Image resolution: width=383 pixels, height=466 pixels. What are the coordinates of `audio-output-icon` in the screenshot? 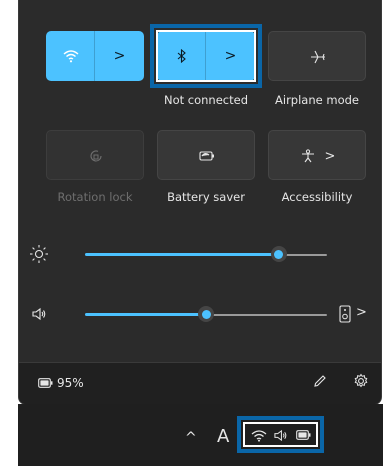 It's located at (345, 314).